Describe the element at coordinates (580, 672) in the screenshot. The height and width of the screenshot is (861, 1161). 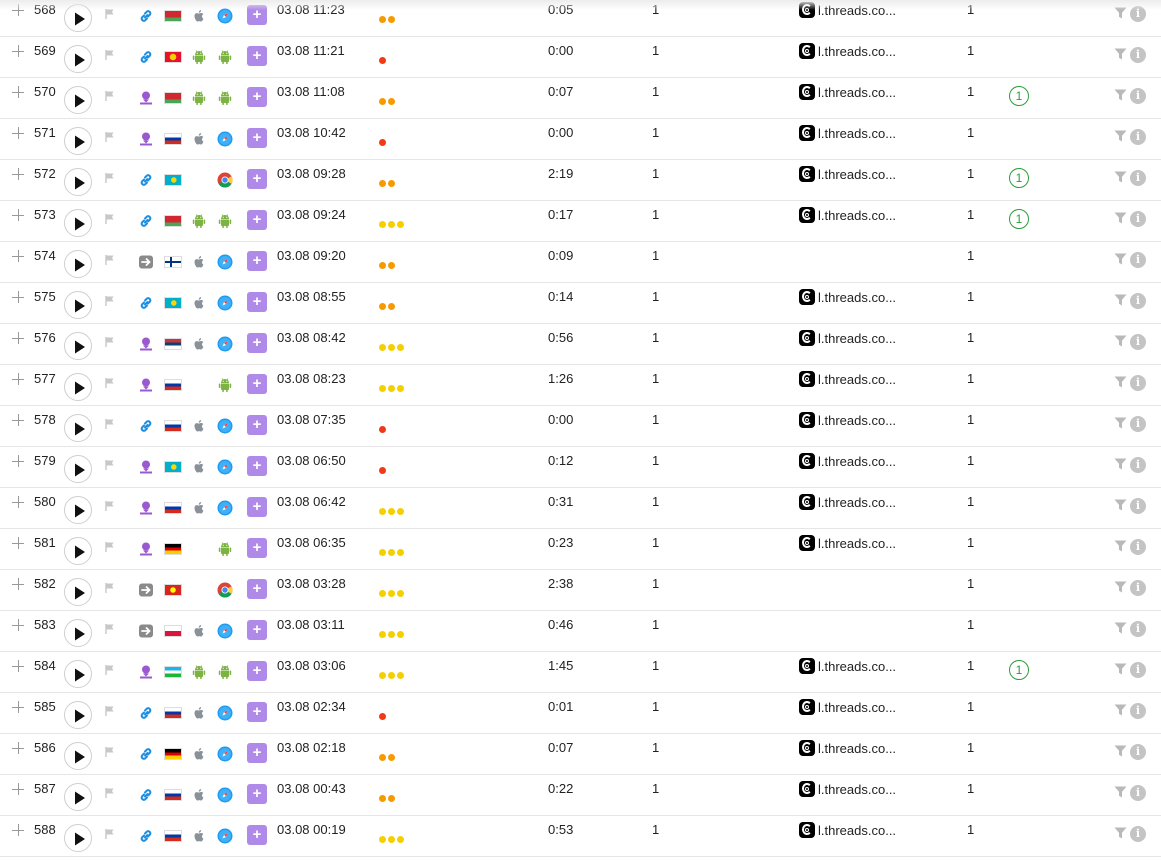
I see `table-row: 584 +03.08 03:06 1:45 1 l.threads.co... 1 1 i` at that location.